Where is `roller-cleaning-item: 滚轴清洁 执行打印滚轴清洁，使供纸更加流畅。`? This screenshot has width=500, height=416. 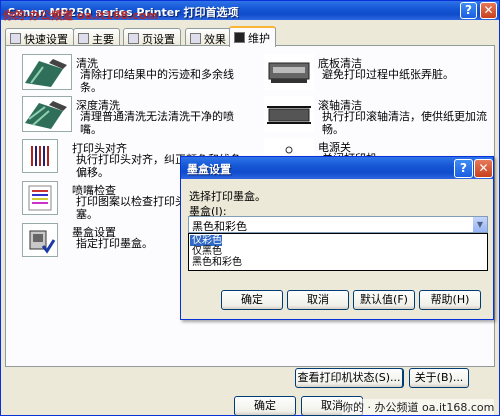 roller-cleaning-item: 滚轴清洁 执行打印滚轴清洁，使供纸更加流畅。 is located at coordinates (377, 117).